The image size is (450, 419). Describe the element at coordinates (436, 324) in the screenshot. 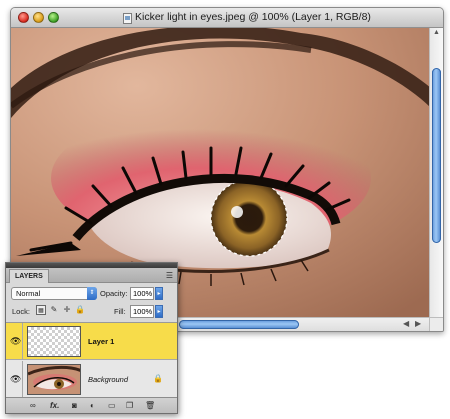

I see `resize-grip` at that location.